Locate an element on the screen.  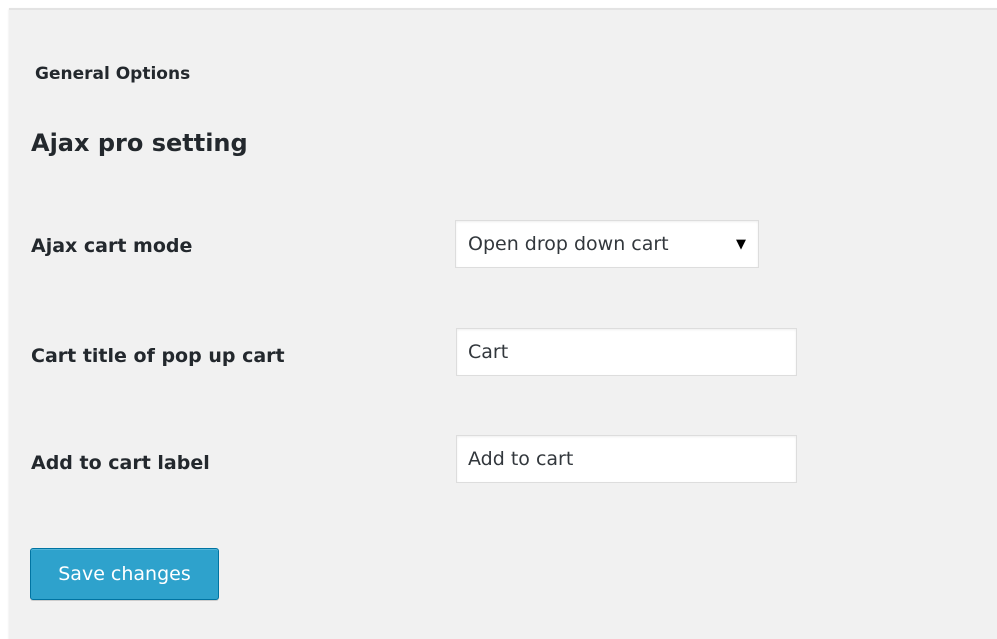
add-to-cart-label-input is located at coordinates (626, 459).